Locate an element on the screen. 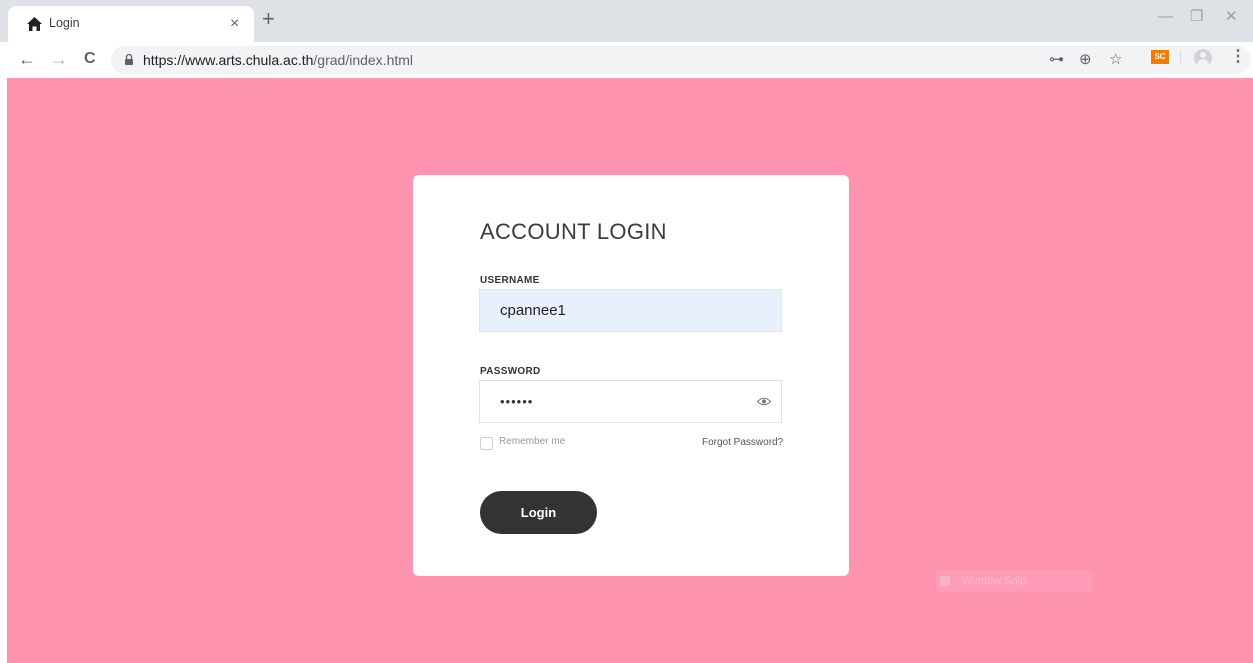 The height and width of the screenshot is (663, 1253). page-title: ACCOUNT LOGIN is located at coordinates (573, 231).